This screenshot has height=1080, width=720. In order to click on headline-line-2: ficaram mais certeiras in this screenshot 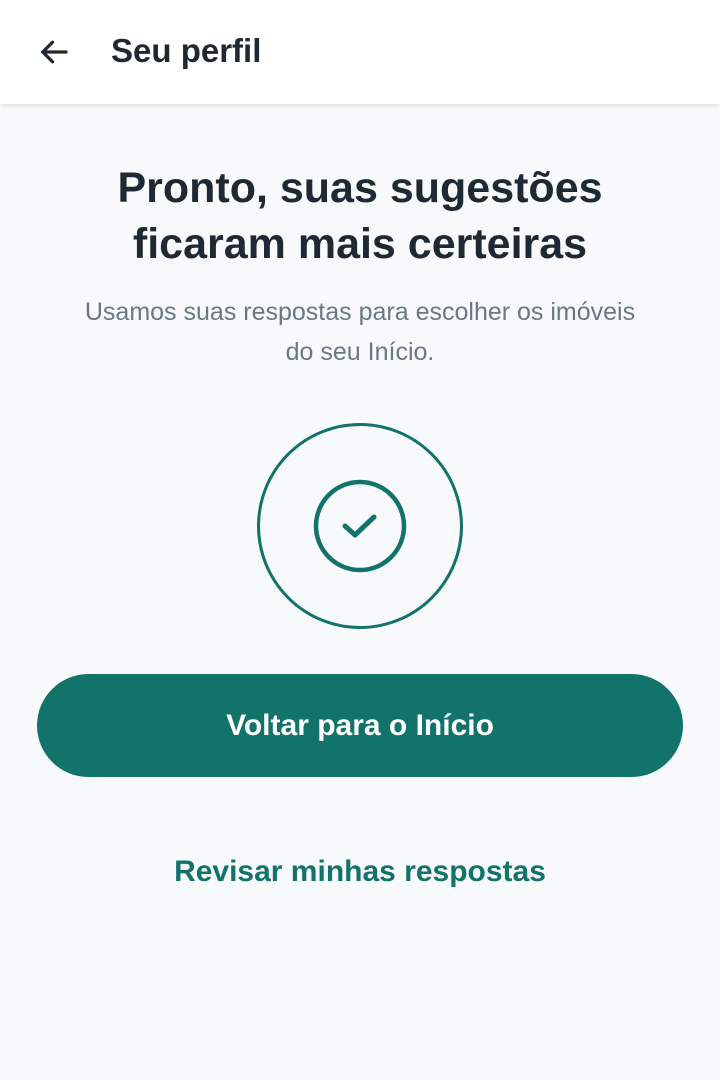, I will do `click(360, 244)`.